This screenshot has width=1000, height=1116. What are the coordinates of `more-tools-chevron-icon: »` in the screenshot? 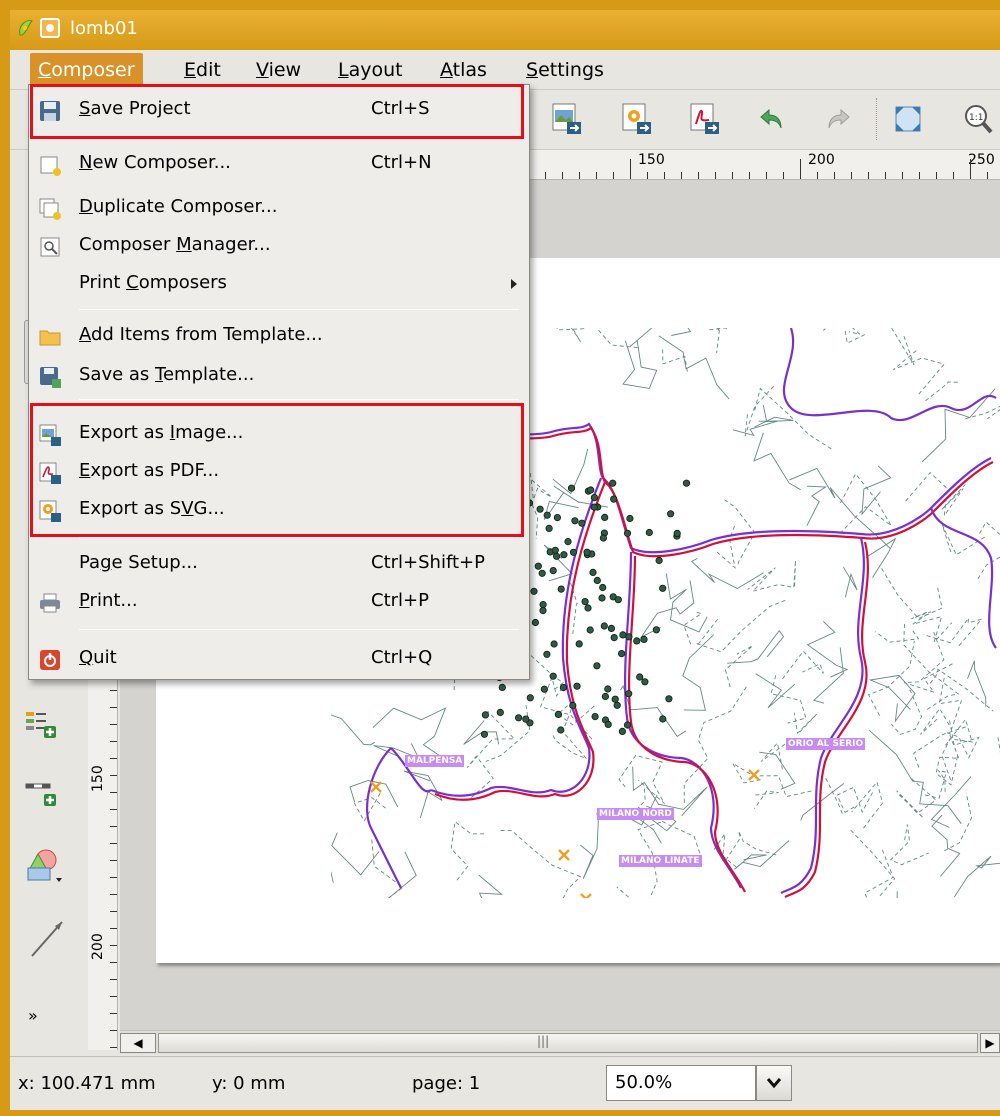 It's located at (33, 1015).